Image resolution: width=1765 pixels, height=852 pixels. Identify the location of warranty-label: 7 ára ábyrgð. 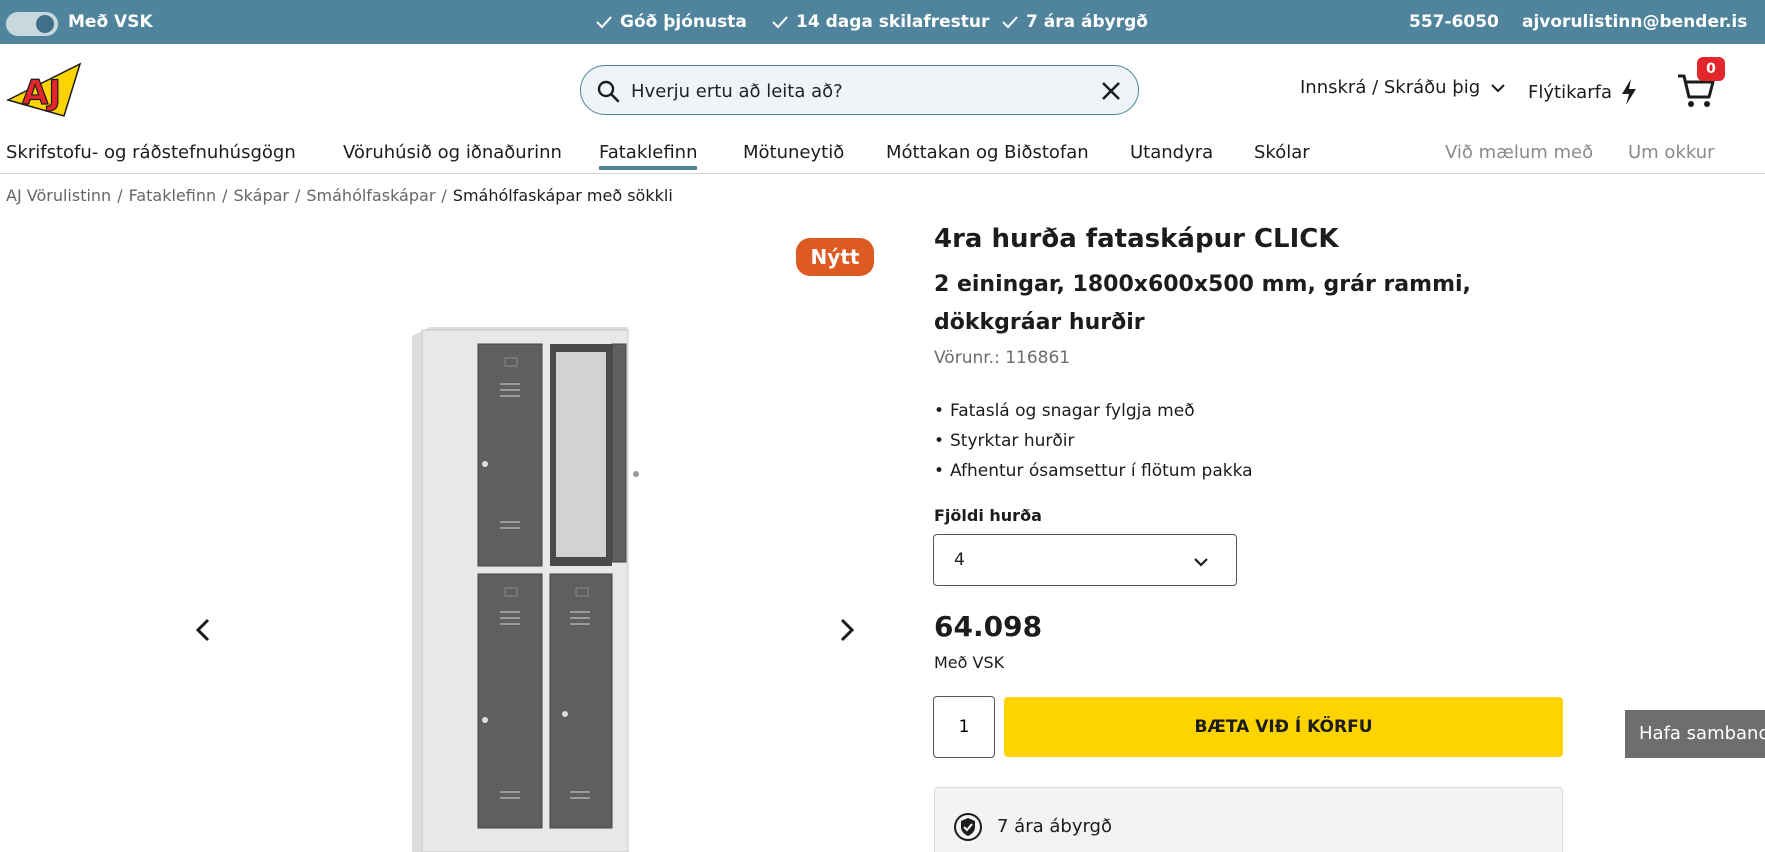
(1054, 826).